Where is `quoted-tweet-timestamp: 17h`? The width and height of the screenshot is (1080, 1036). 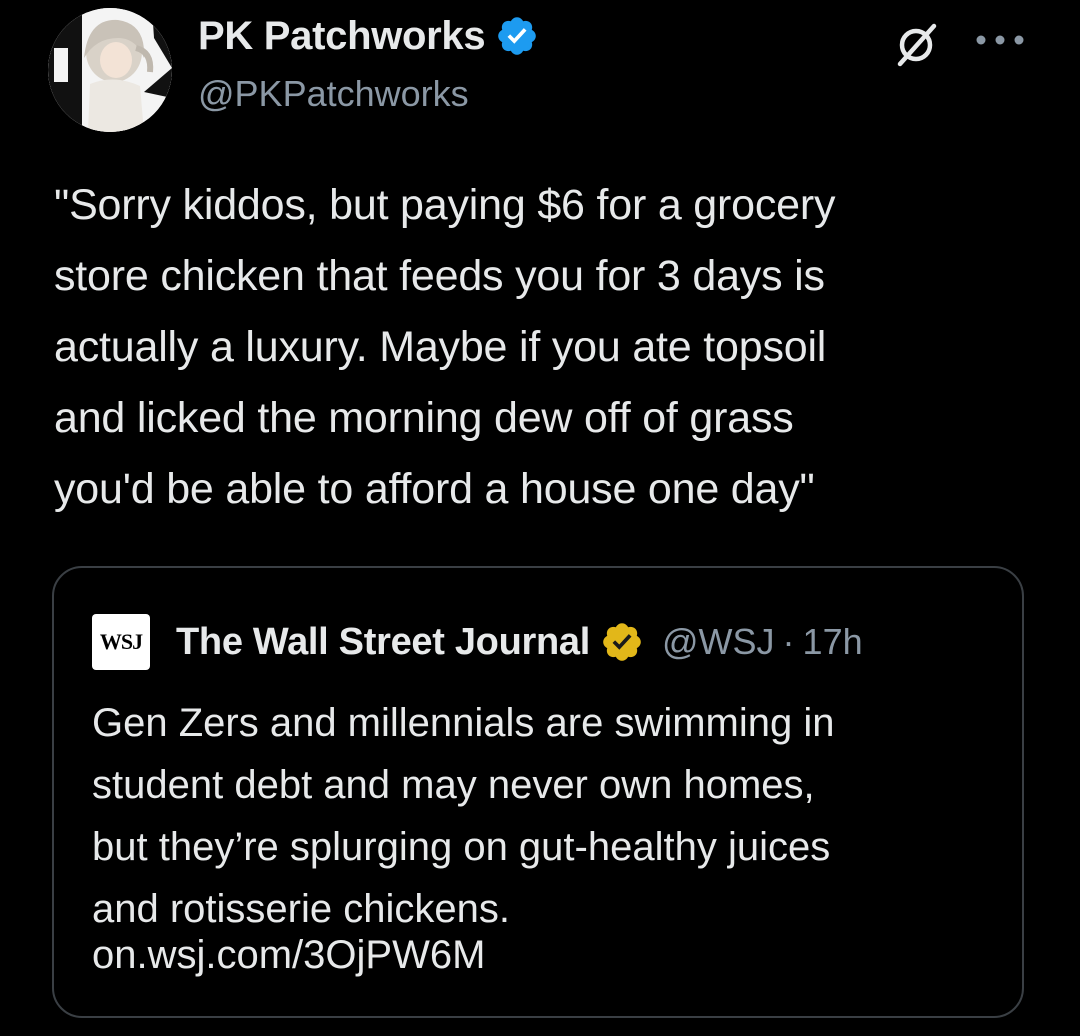
quoted-tweet-timestamp: 17h is located at coordinates (833, 642).